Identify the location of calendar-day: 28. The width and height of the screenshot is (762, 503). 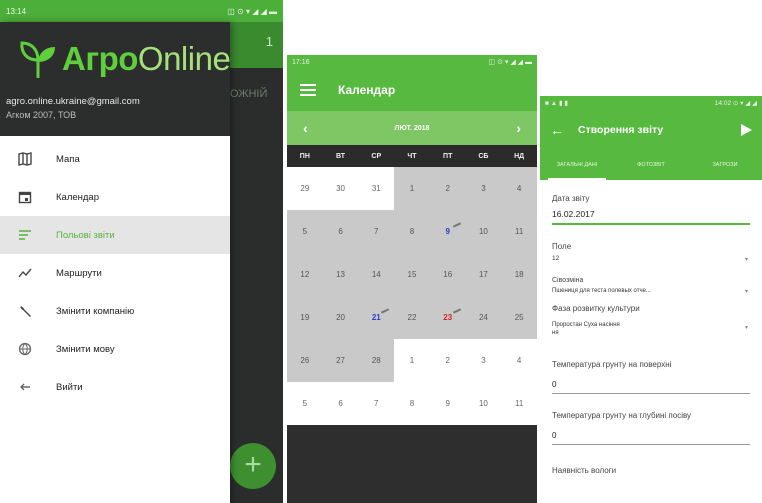
(376, 360).